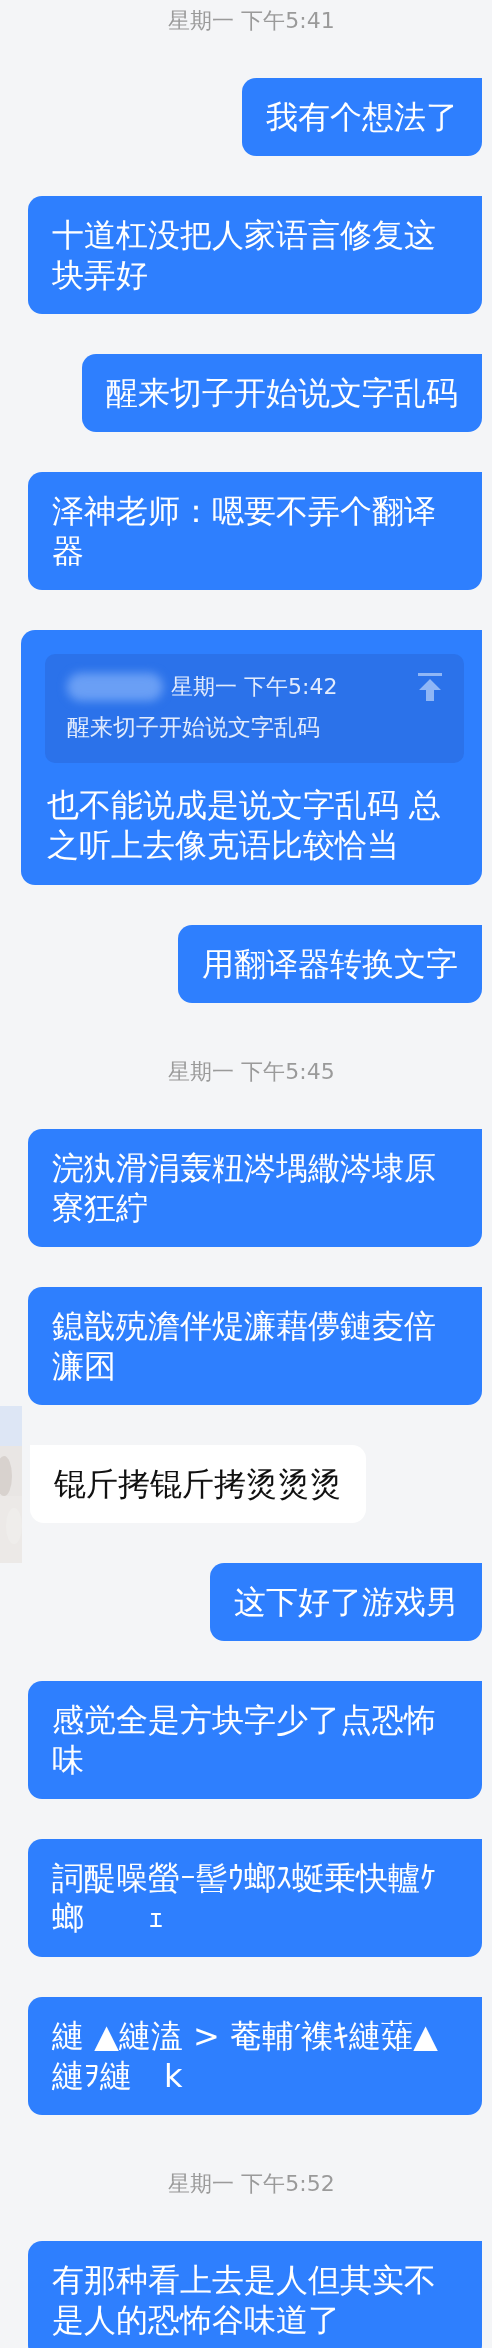  What do you see at coordinates (251, 21) in the screenshot?
I see `timestamp: 星期一 下午5:41` at bounding box center [251, 21].